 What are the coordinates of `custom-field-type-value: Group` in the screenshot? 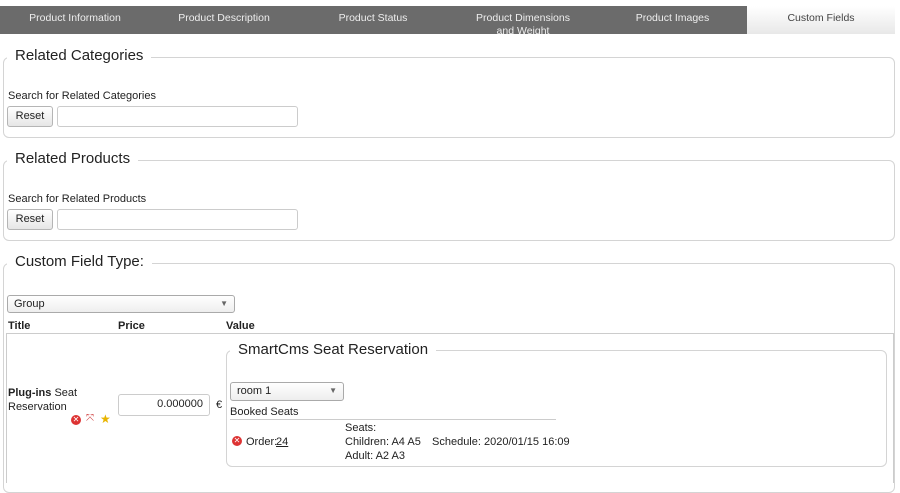 It's located at (29, 304).